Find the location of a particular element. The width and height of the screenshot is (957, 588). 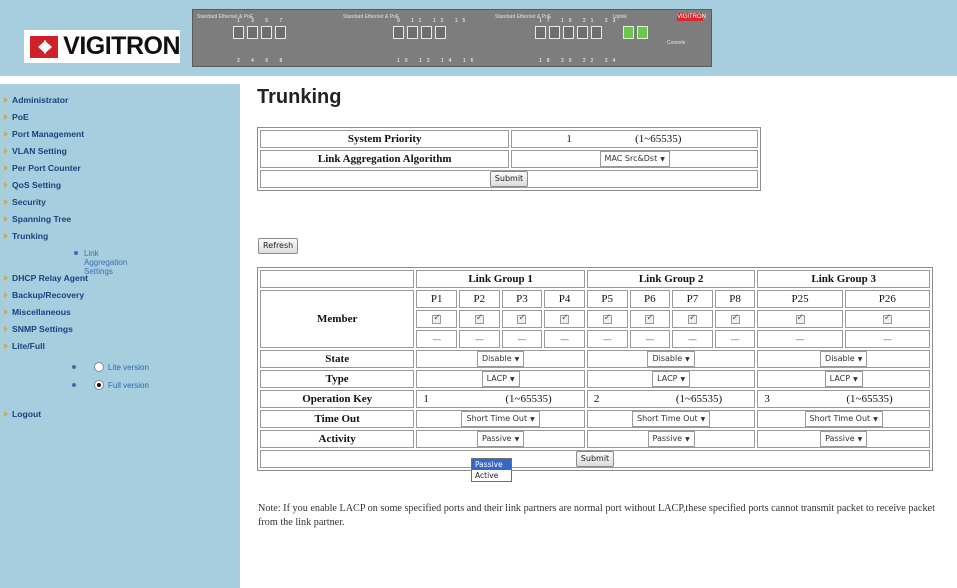

uplink-ports is located at coordinates (635, 32).